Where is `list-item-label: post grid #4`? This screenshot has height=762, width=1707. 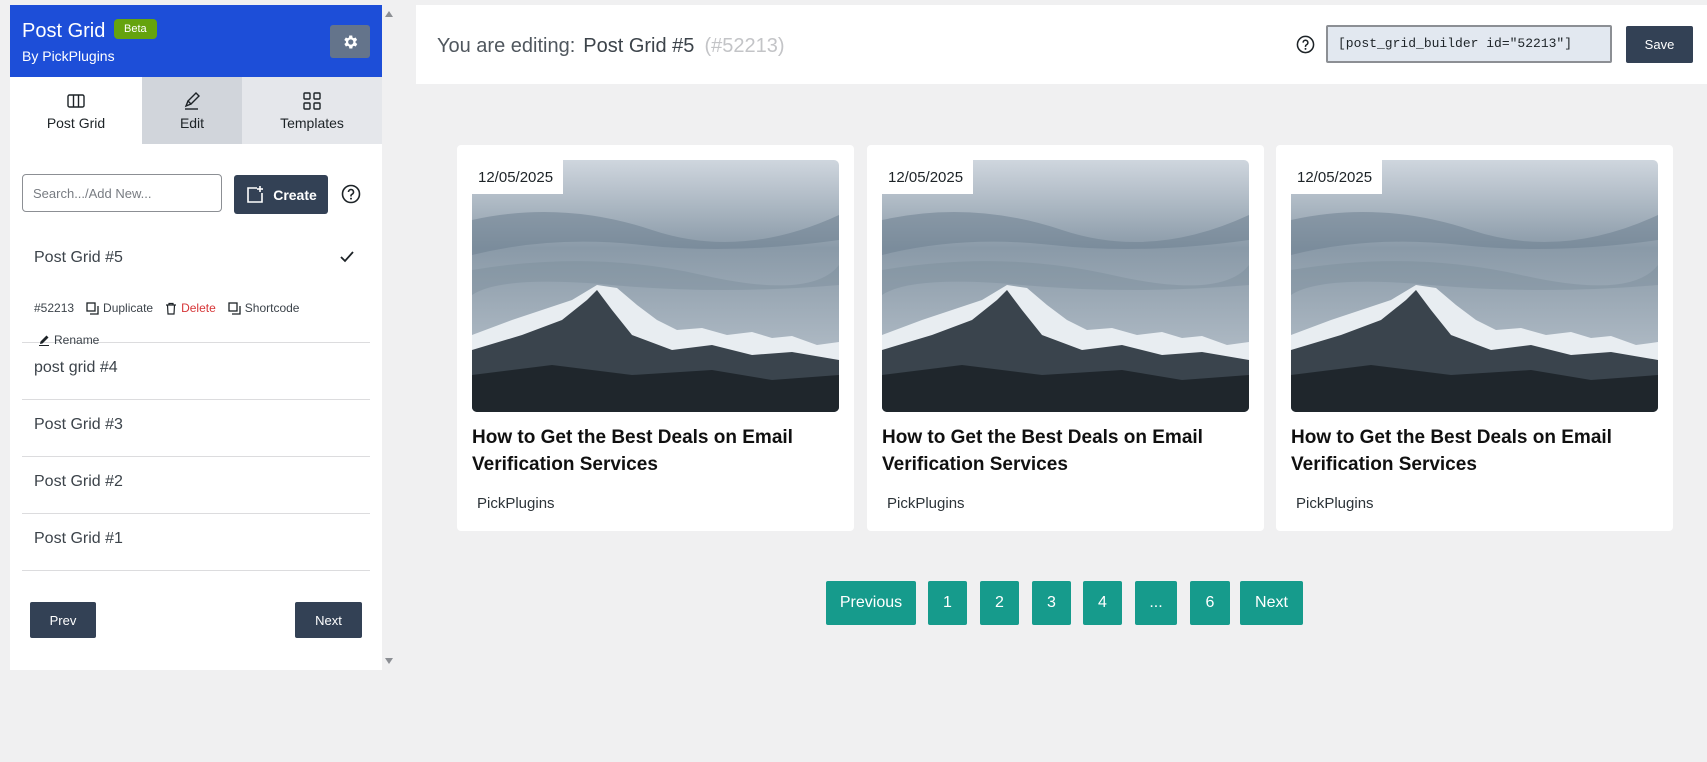 list-item-label: post grid #4 is located at coordinates (76, 367).